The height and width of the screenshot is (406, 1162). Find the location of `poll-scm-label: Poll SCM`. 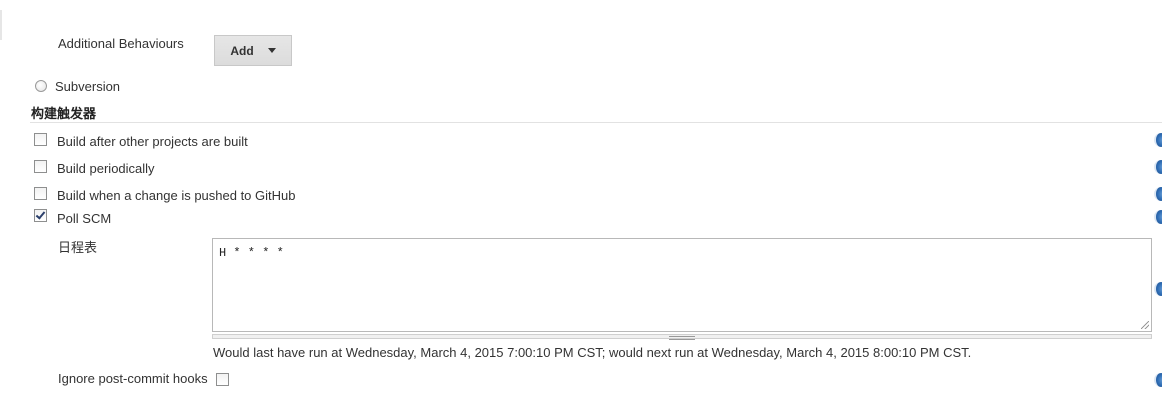

poll-scm-label: Poll SCM is located at coordinates (84, 218).